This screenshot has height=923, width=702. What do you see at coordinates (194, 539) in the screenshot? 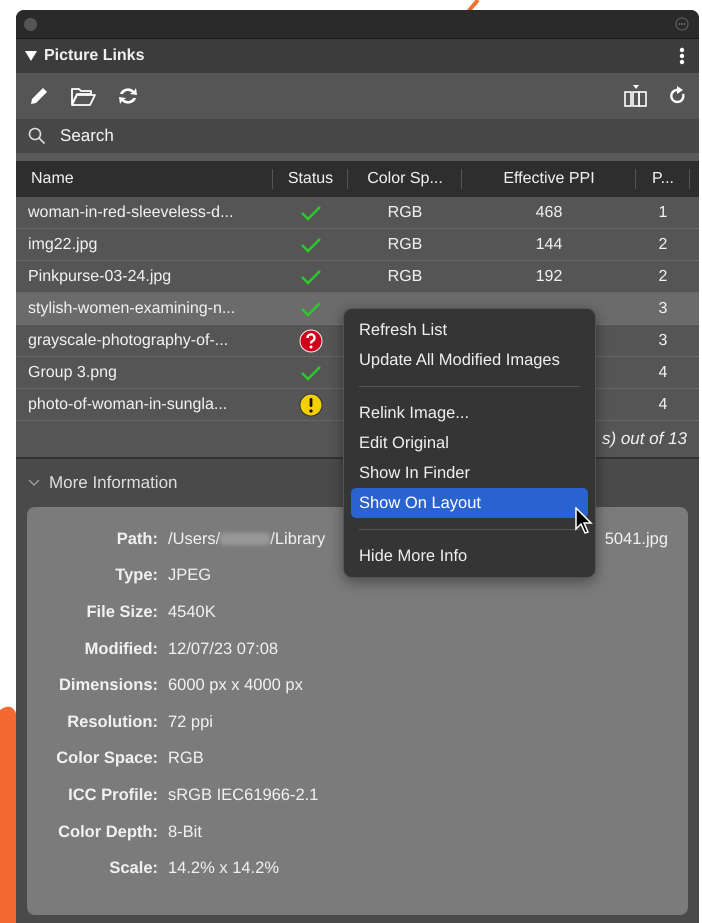
I see `field-value: /Users/` at bounding box center [194, 539].